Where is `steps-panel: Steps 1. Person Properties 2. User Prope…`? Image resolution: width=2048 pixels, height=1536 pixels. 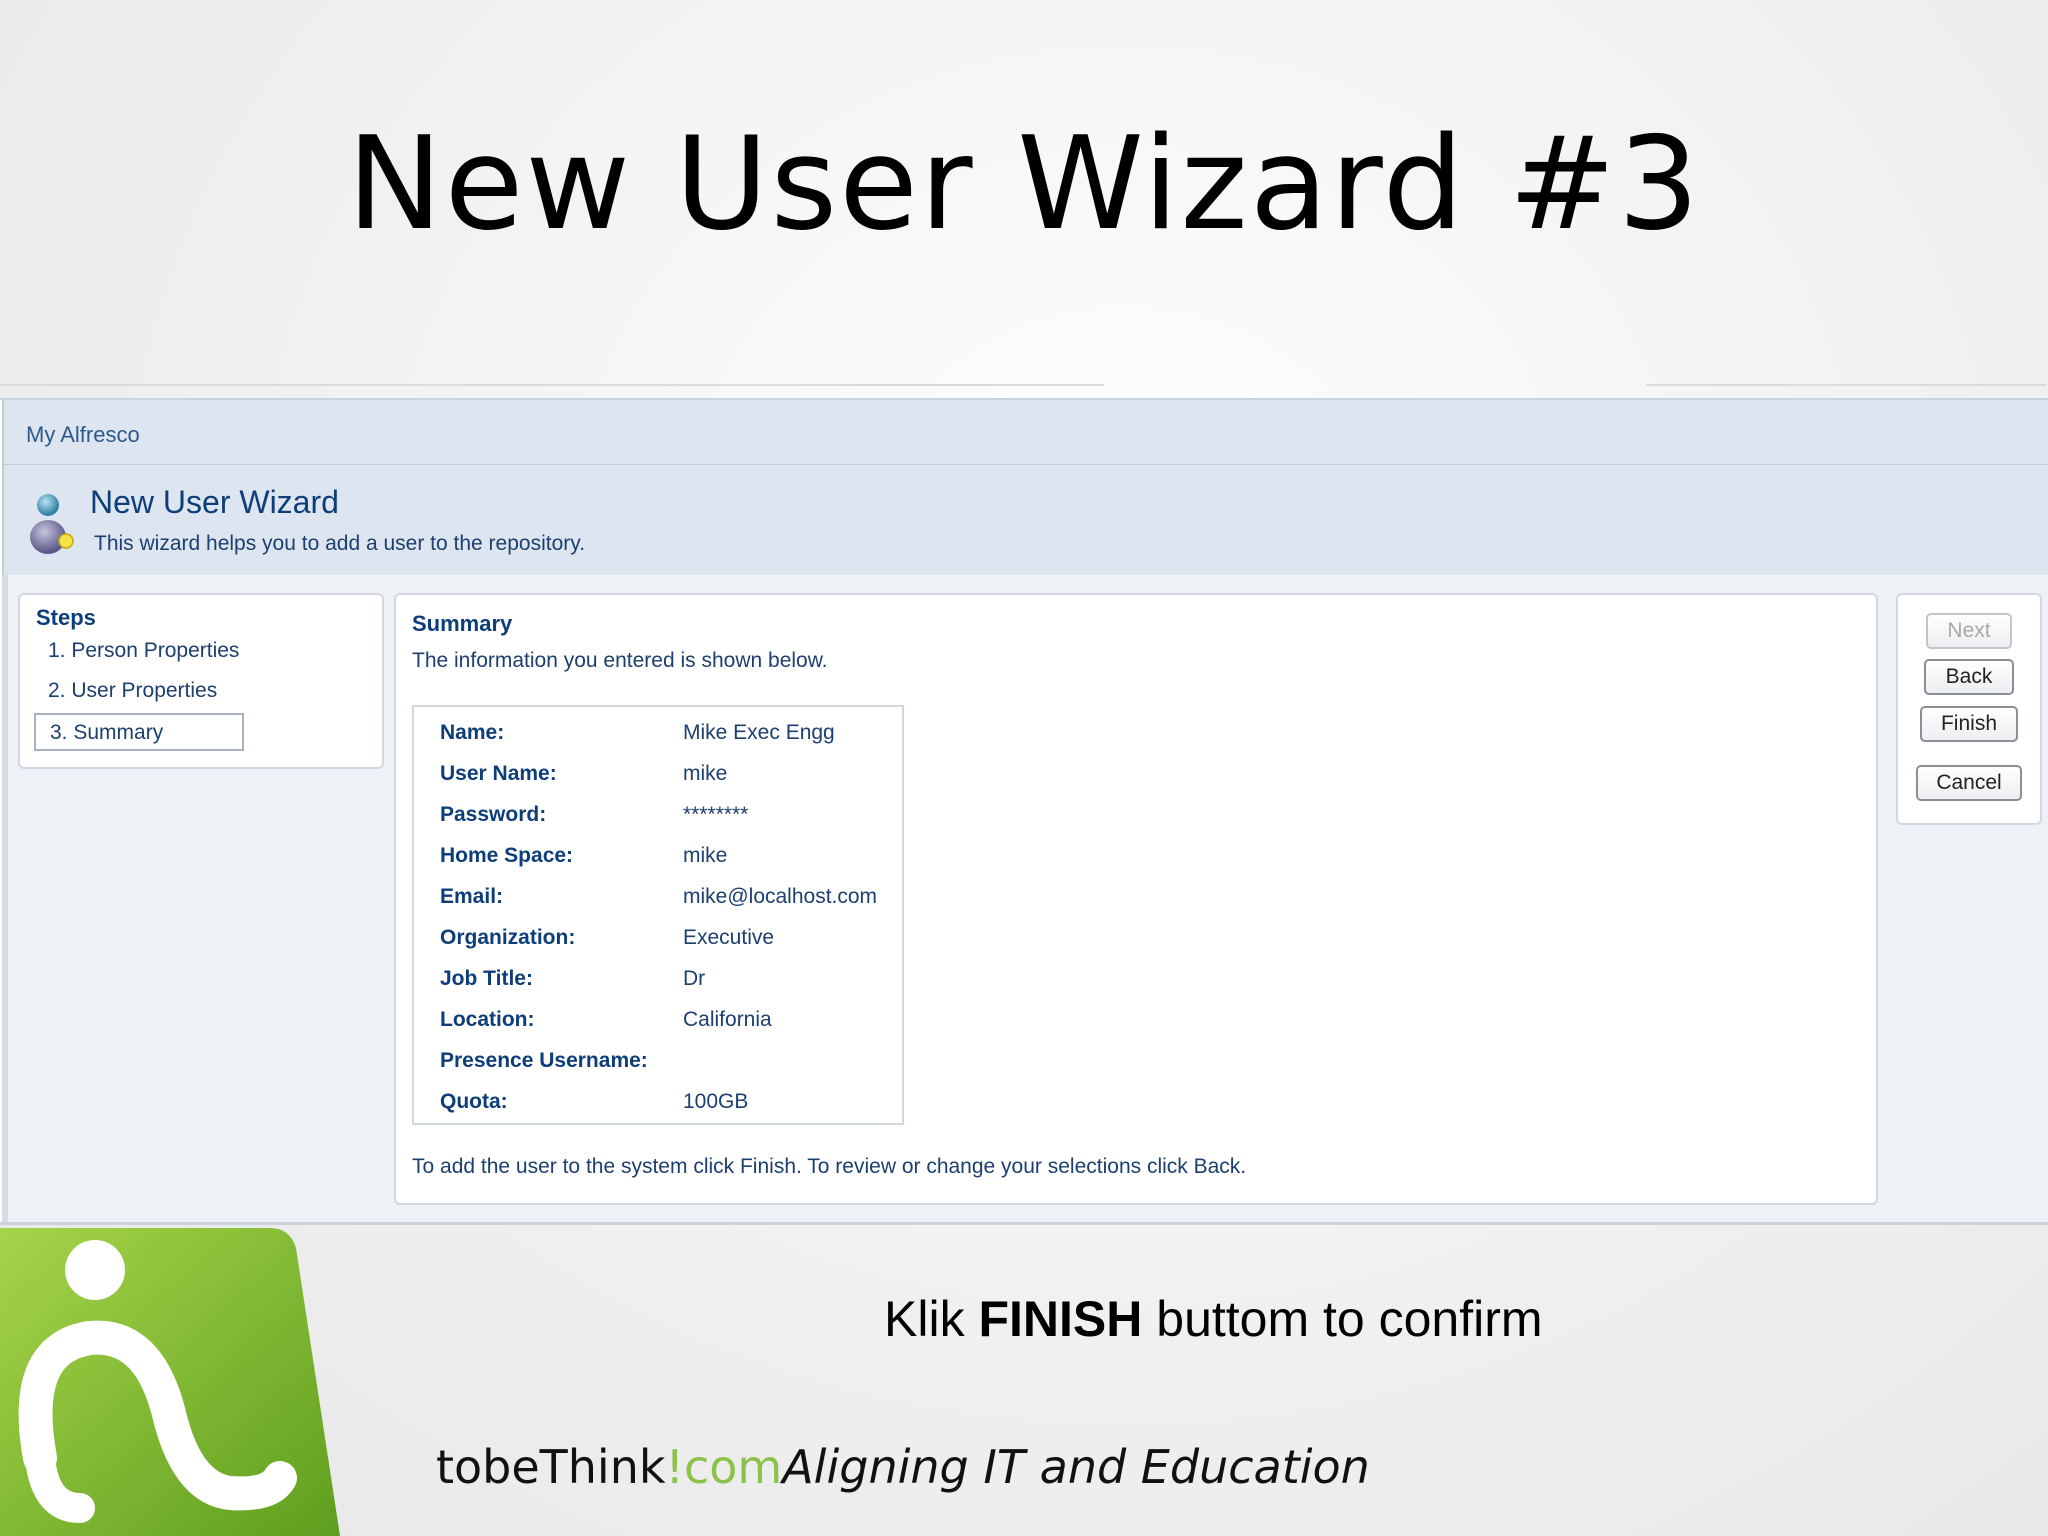 steps-panel: Steps 1. Person Properties 2. User Prope… is located at coordinates (201, 681).